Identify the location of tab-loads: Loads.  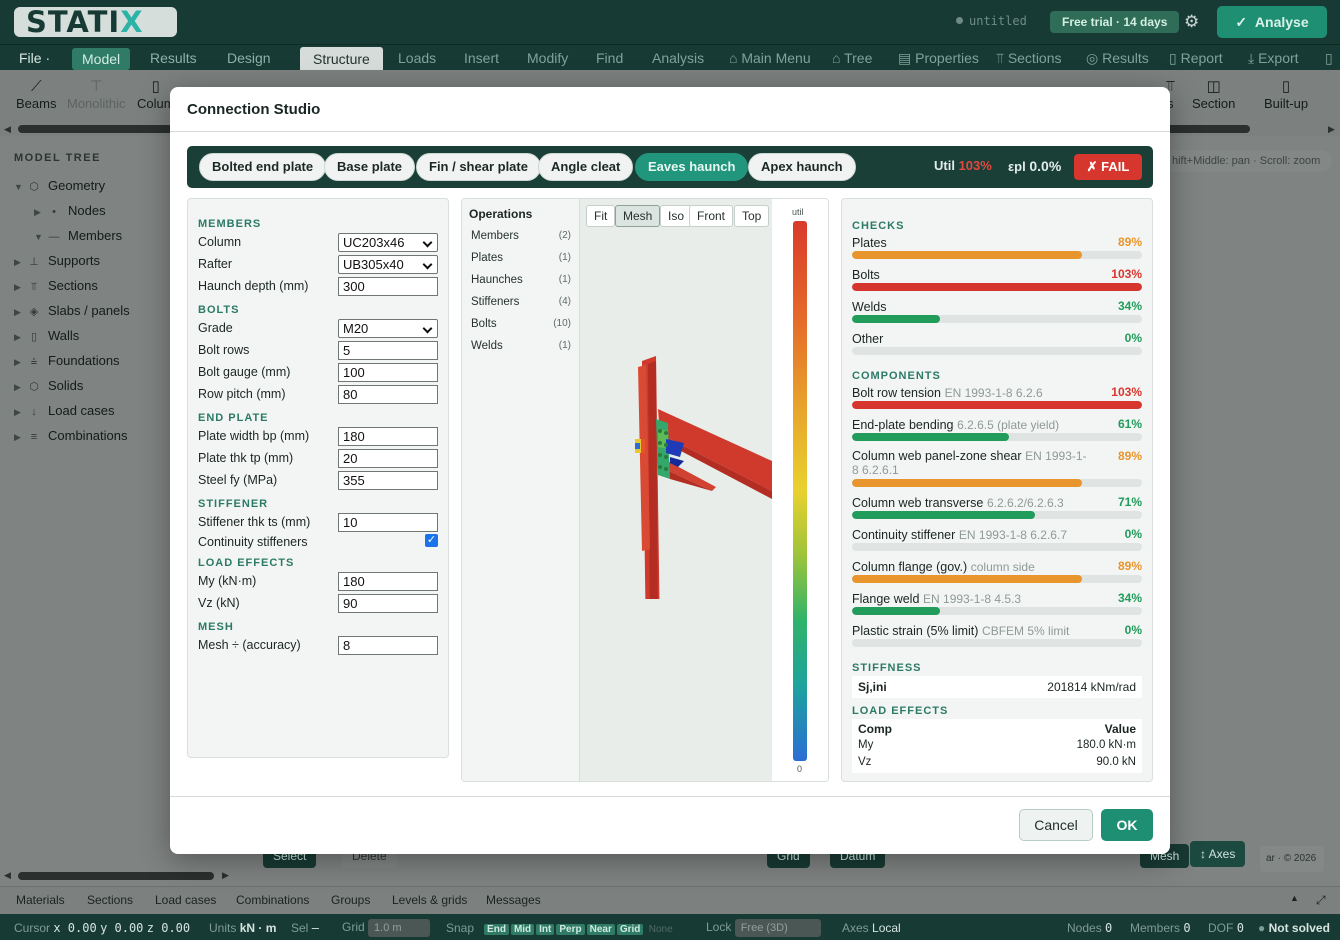
(417, 58).